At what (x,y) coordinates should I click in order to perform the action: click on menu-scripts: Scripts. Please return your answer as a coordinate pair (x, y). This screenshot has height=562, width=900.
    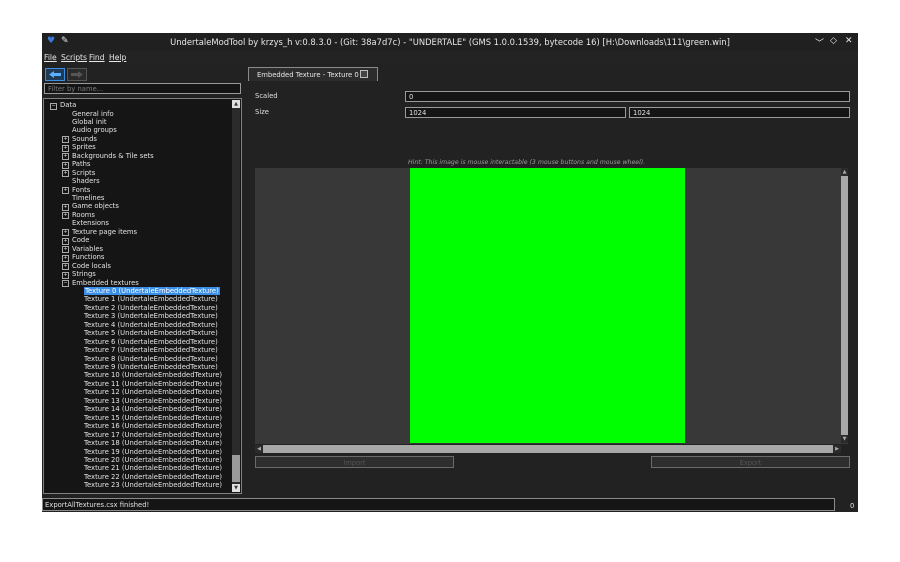
    Looking at the image, I should click on (74, 57).